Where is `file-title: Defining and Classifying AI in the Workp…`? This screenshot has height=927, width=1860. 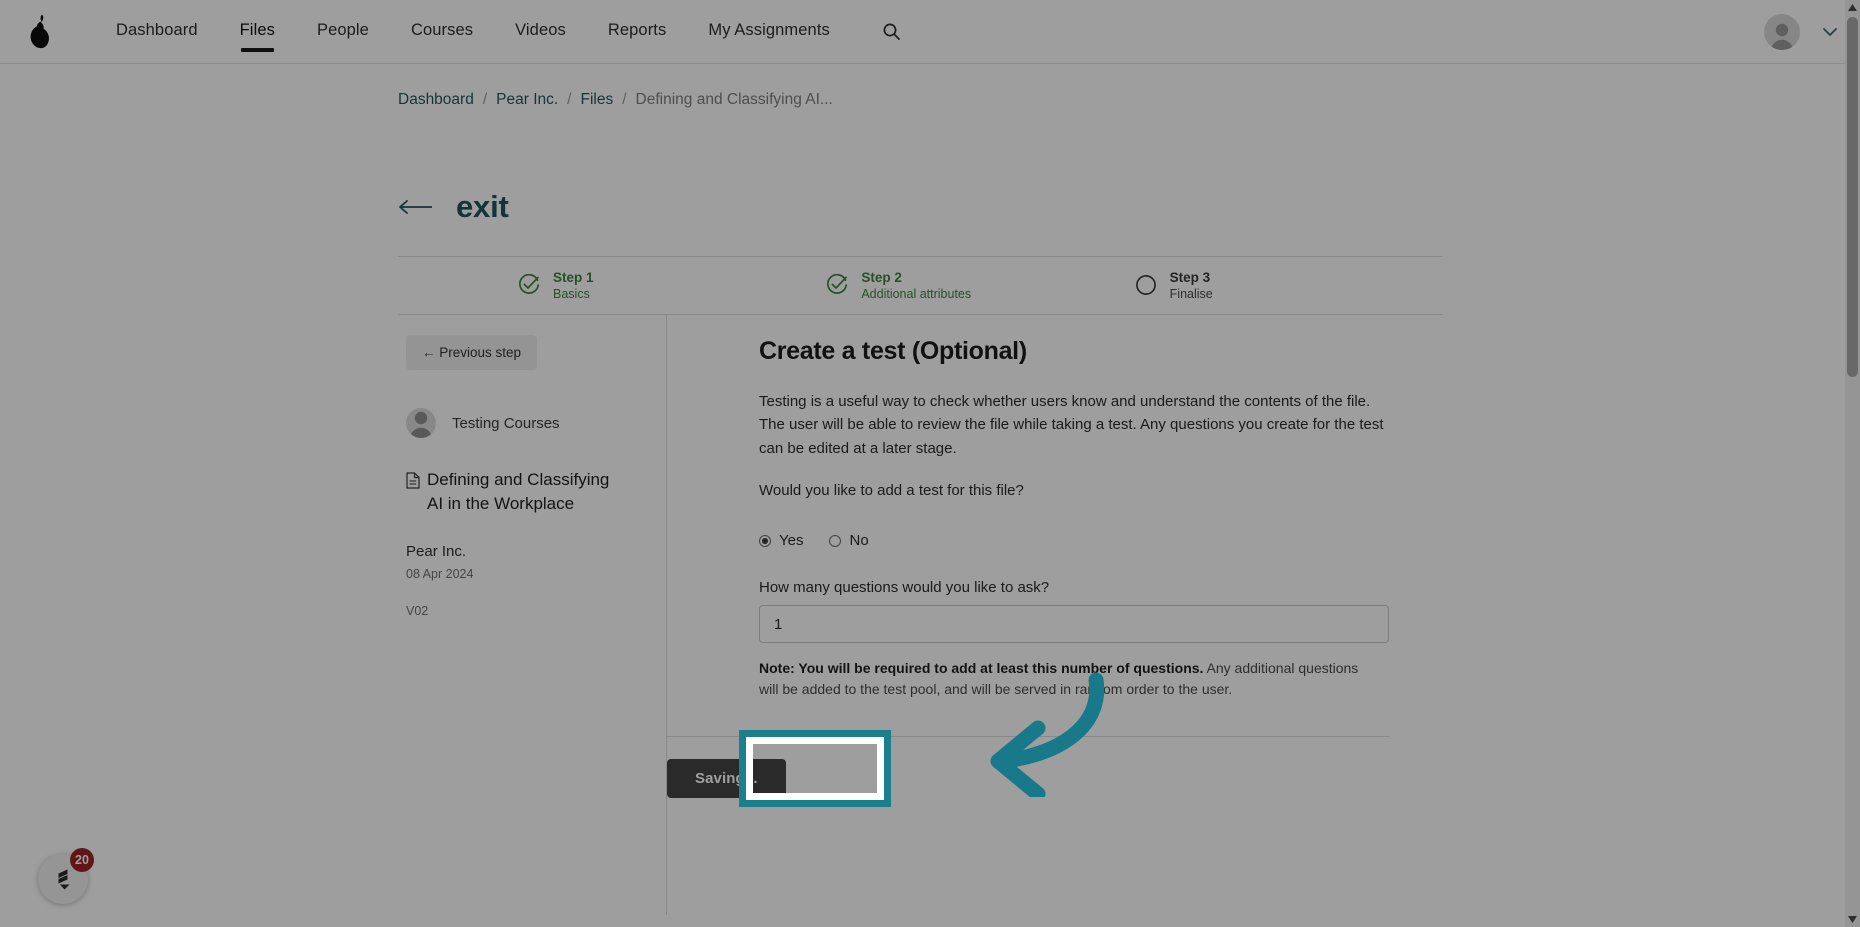 file-title: Defining and Classifying AI in the Workp… is located at coordinates (518, 492).